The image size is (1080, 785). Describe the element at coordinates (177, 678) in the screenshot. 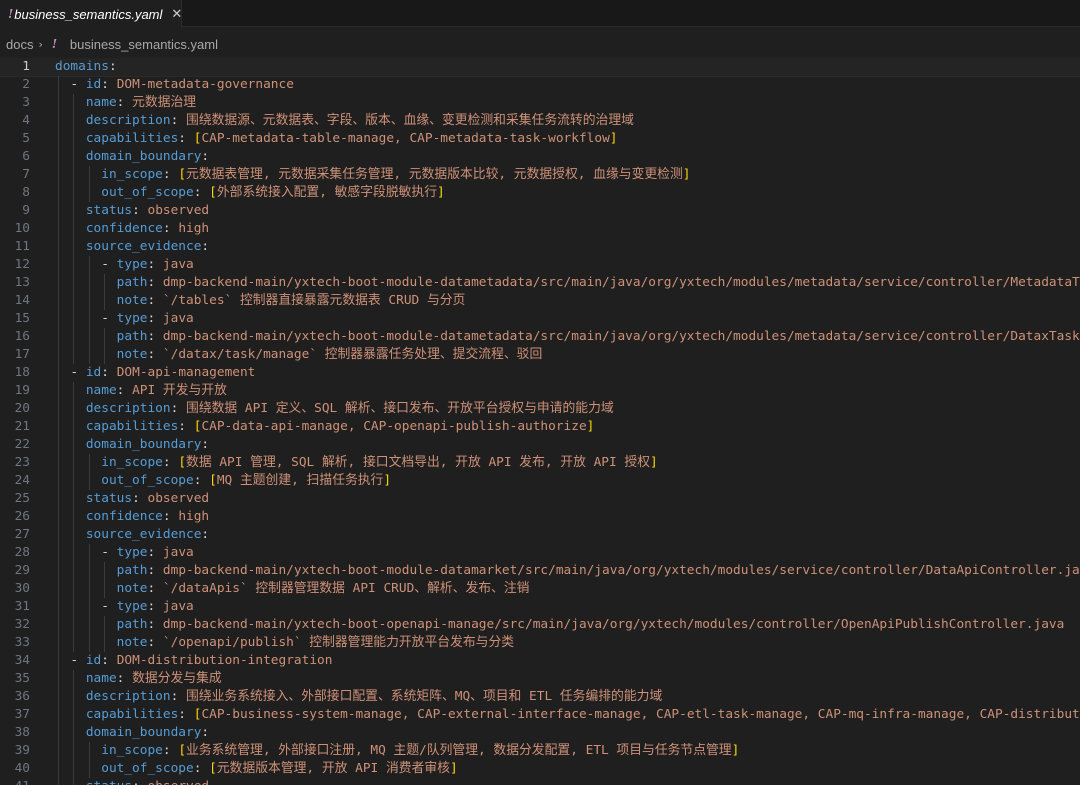

I see `yaml-value: 数据分发与集成` at that location.